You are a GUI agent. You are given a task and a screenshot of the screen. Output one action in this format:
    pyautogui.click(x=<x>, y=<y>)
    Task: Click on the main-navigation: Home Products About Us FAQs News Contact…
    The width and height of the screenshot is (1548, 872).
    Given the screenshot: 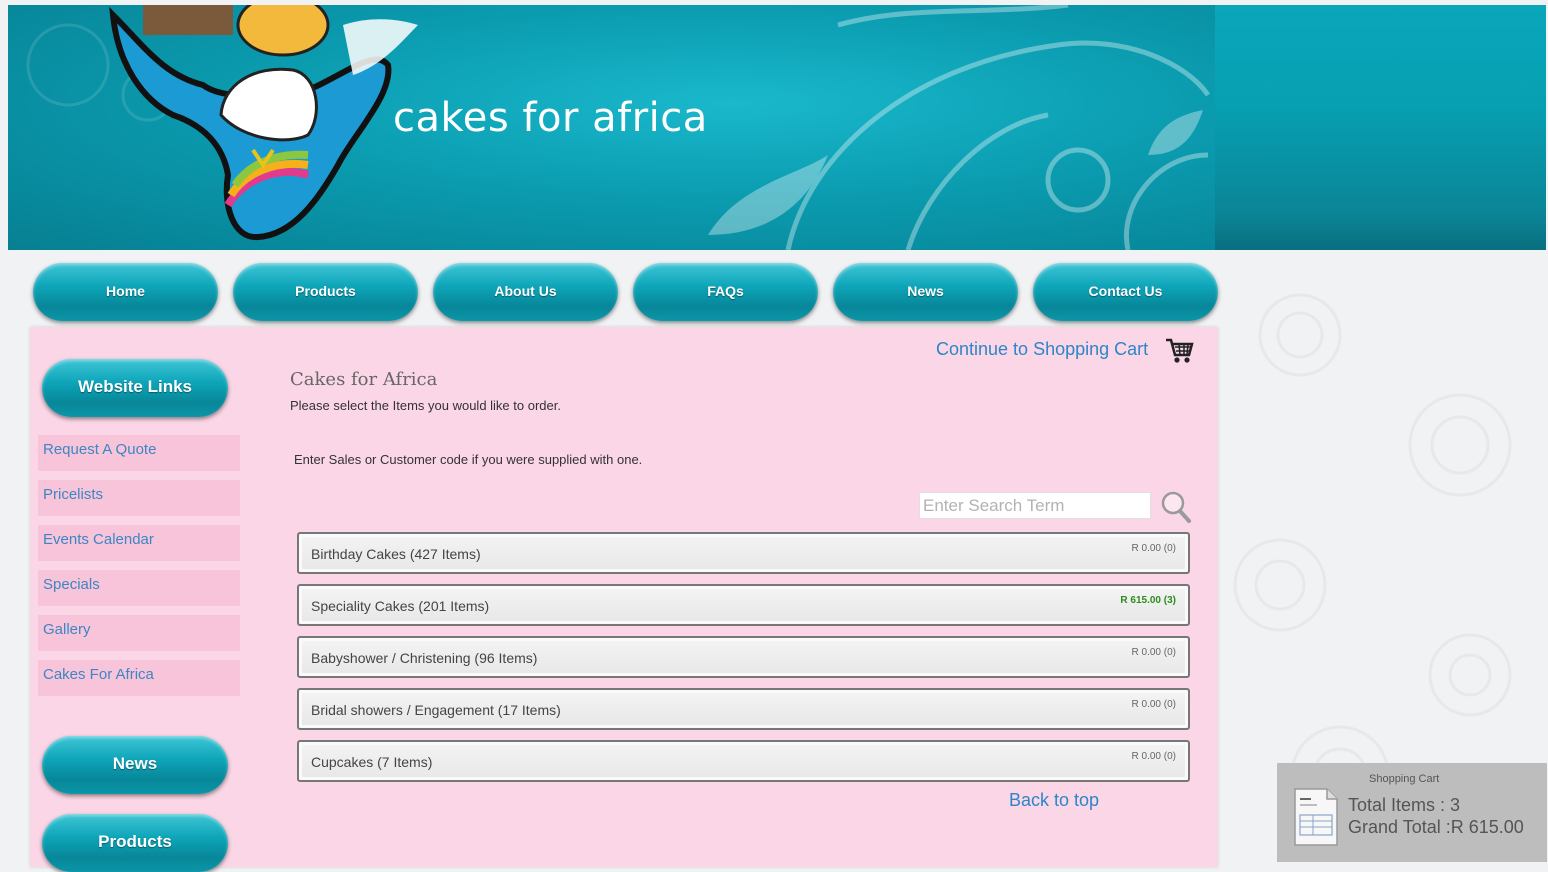 What is the action you would take?
    pyautogui.click(x=628, y=293)
    